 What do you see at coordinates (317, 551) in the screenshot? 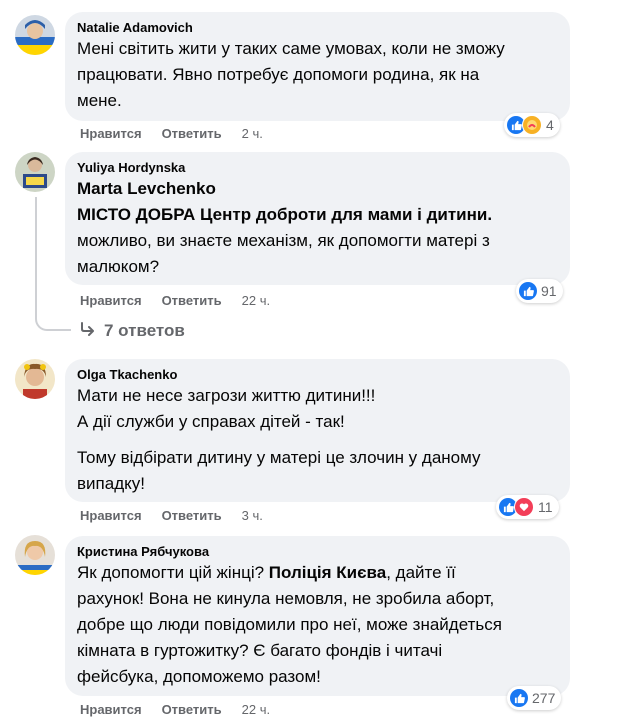
I see `comment-author: Кристина Рябчукова` at bounding box center [317, 551].